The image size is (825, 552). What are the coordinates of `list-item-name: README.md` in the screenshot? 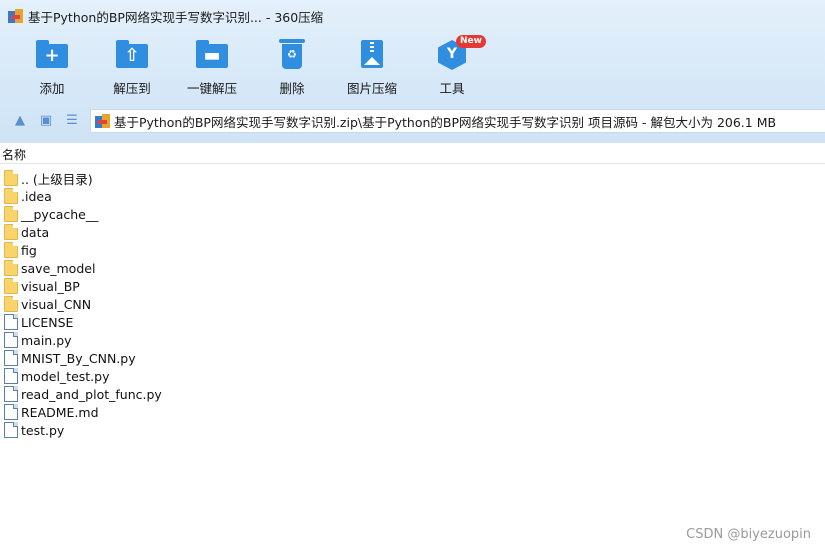 It's located at (60, 412).